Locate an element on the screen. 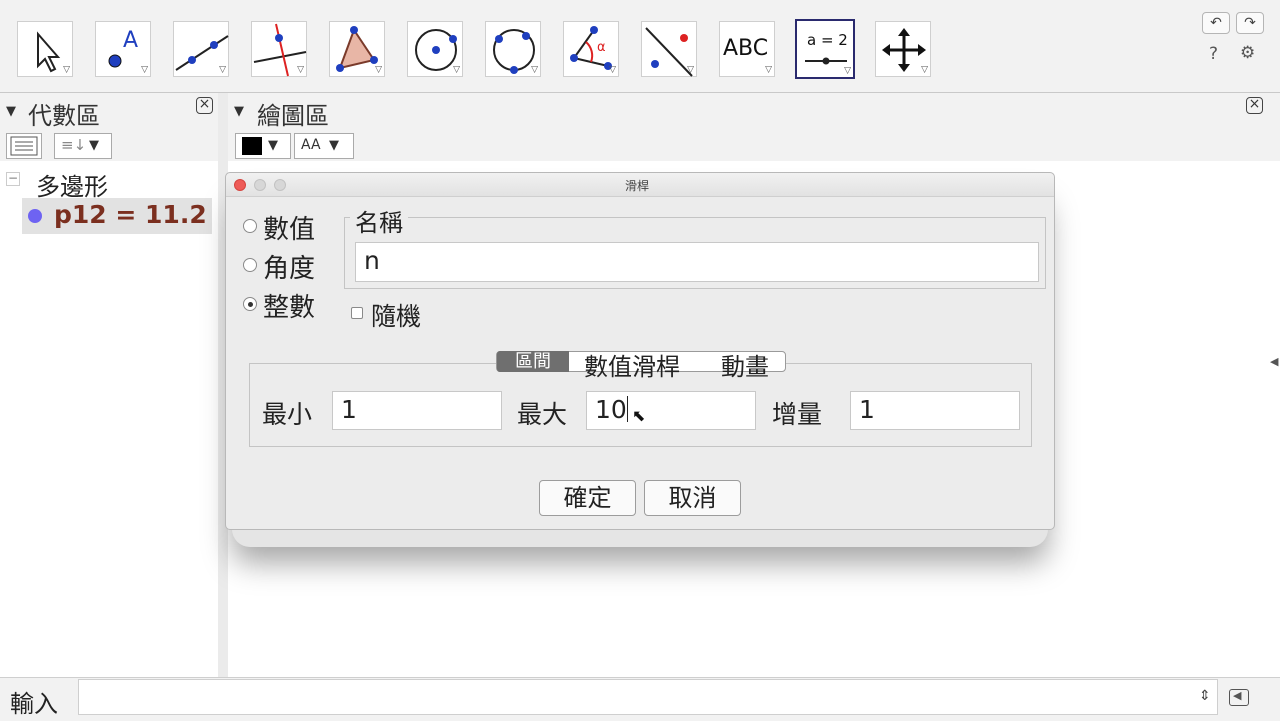 Image resolution: width=1280 pixels, height=721 pixels. cancel-button: 取消 is located at coordinates (692, 498).